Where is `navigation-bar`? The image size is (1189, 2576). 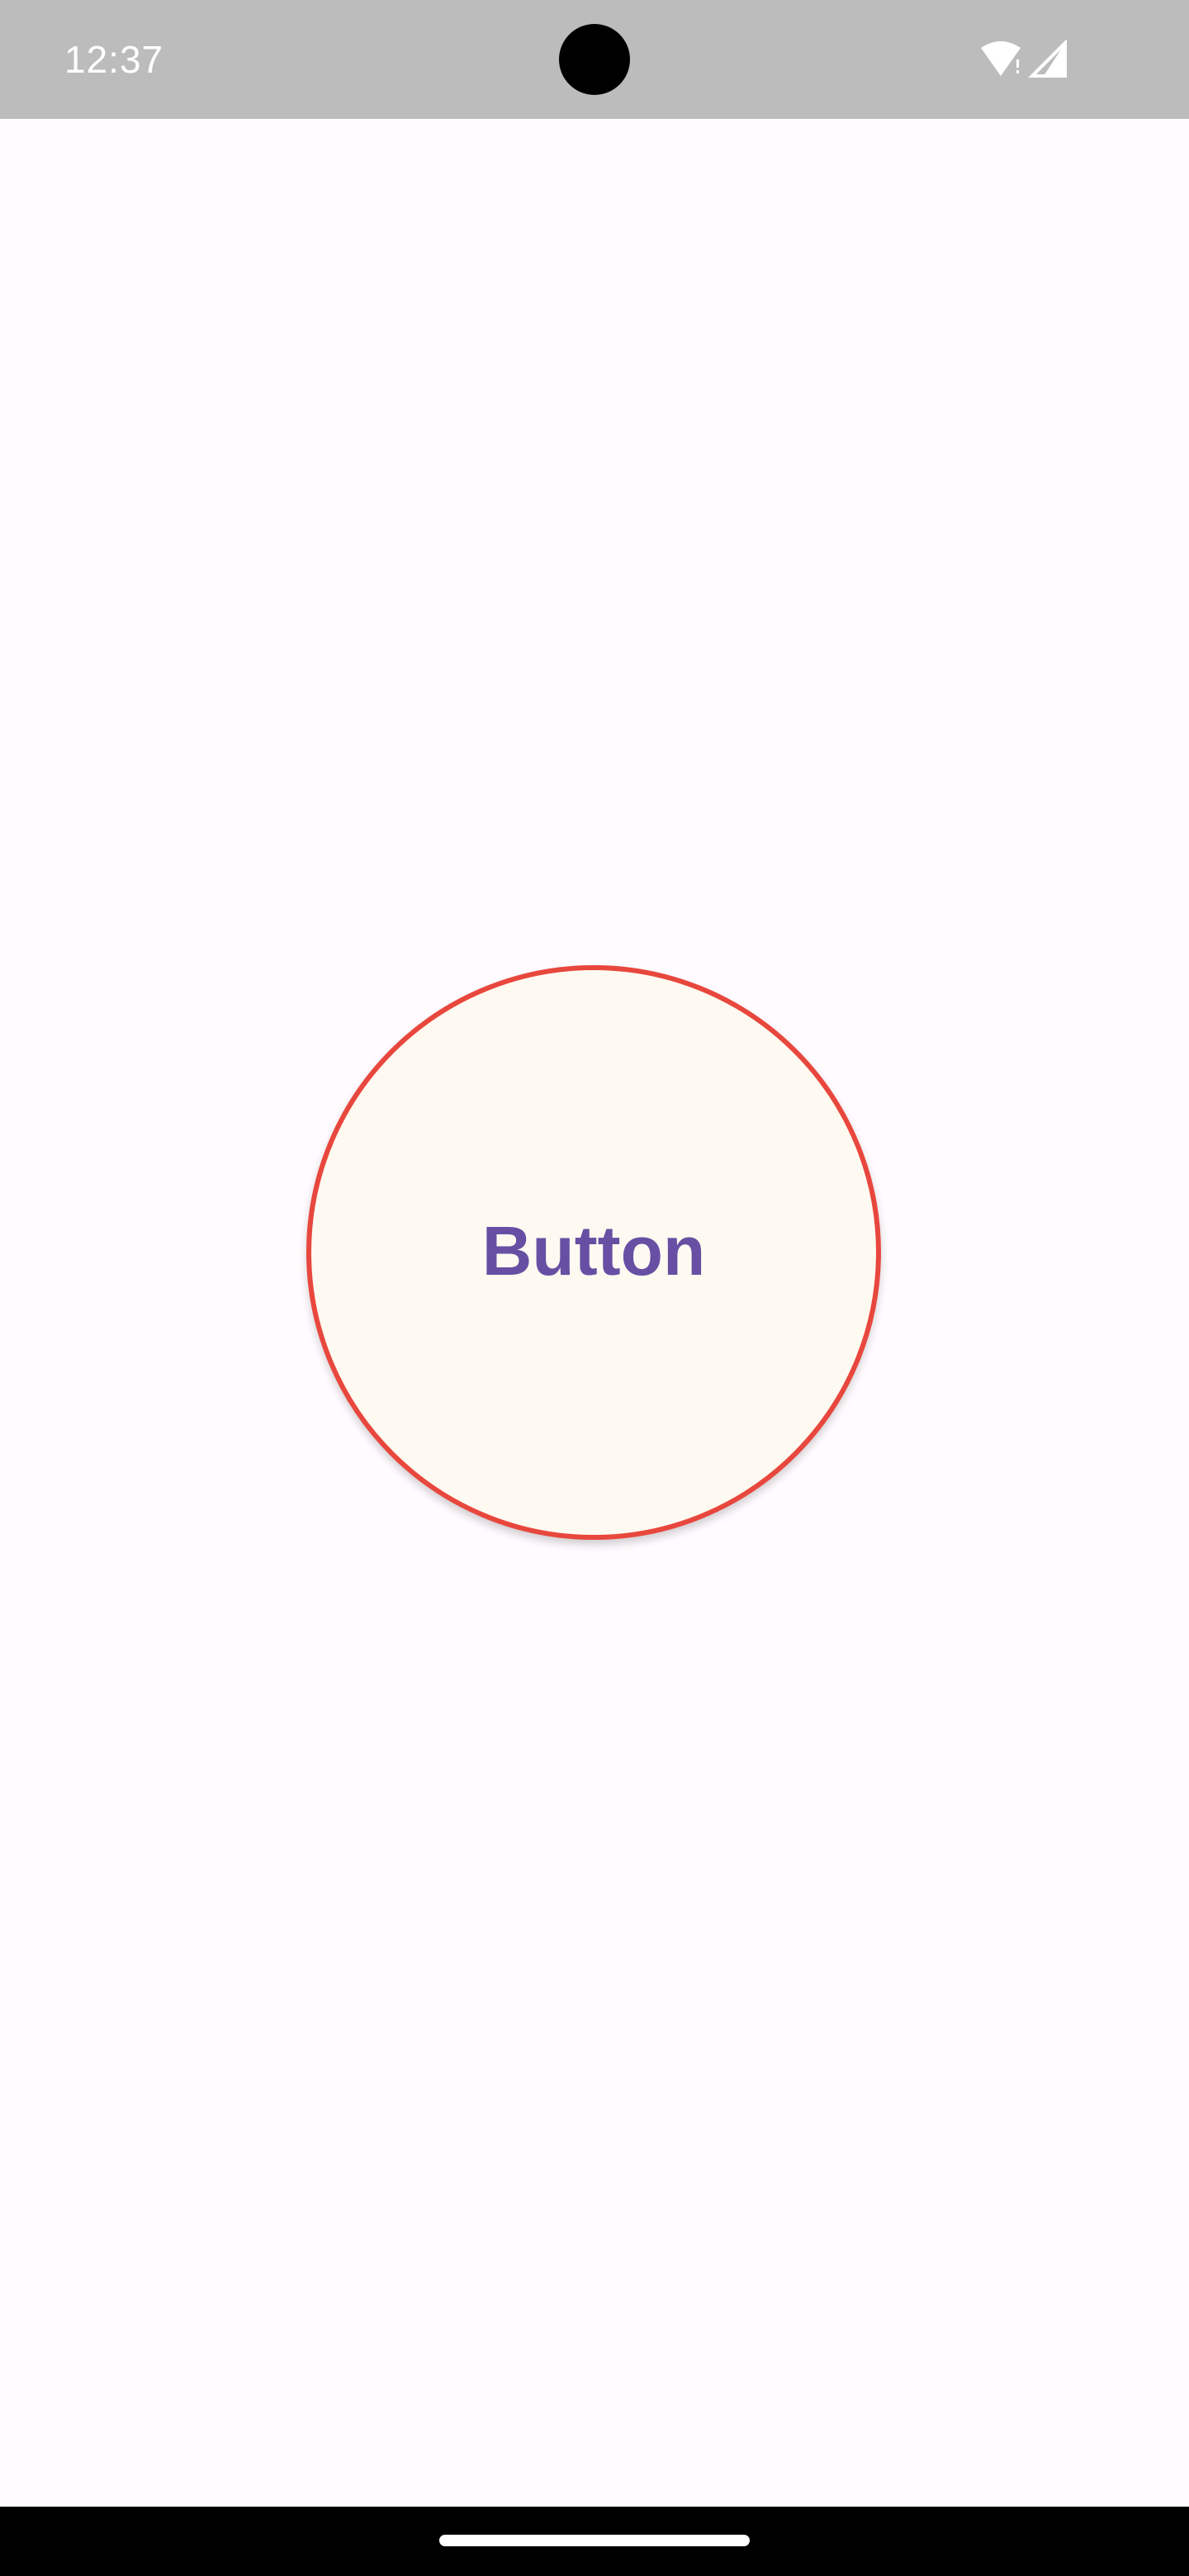
navigation-bar is located at coordinates (594, 2541).